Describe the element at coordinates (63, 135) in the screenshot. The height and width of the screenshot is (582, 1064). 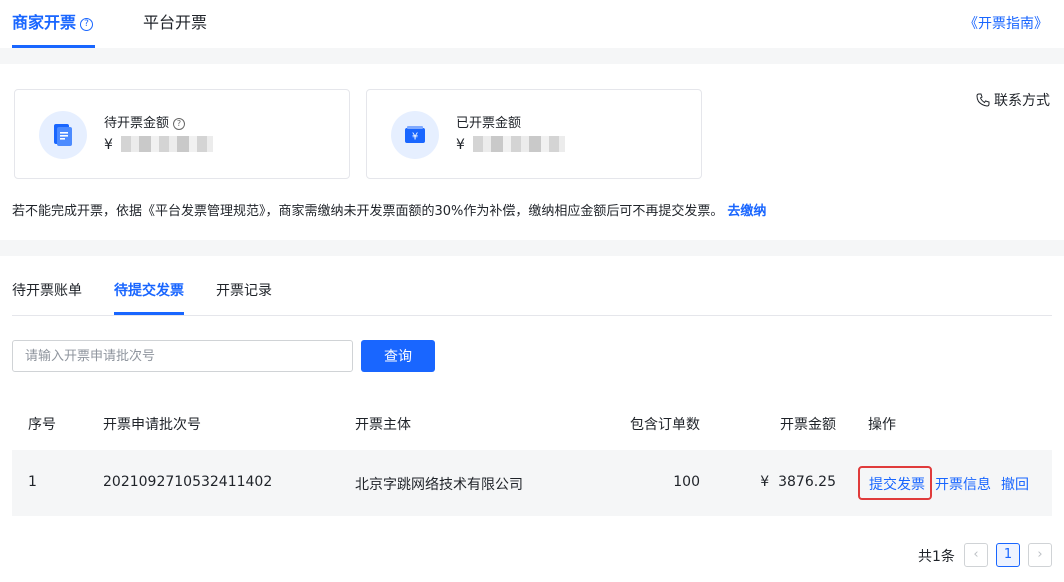
I see `document-icon` at that location.